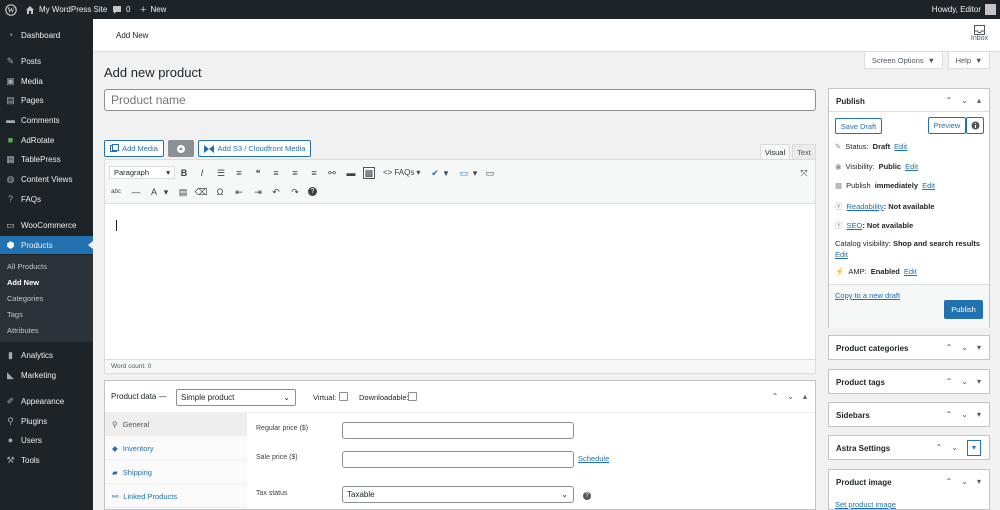 The height and width of the screenshot is (510, 1000). I want to click on publish-button: Publish, so click(963, 309).